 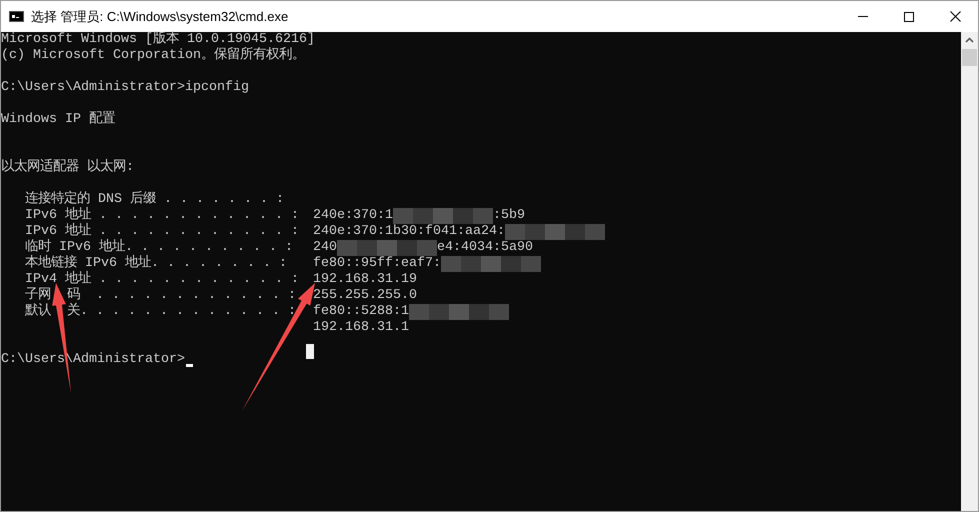 What do you see at coordinates (181, 311) in the screenshot?
I see `field-label: 关. . . . . . . . . . . . . :` at bounding box center [181, 311].